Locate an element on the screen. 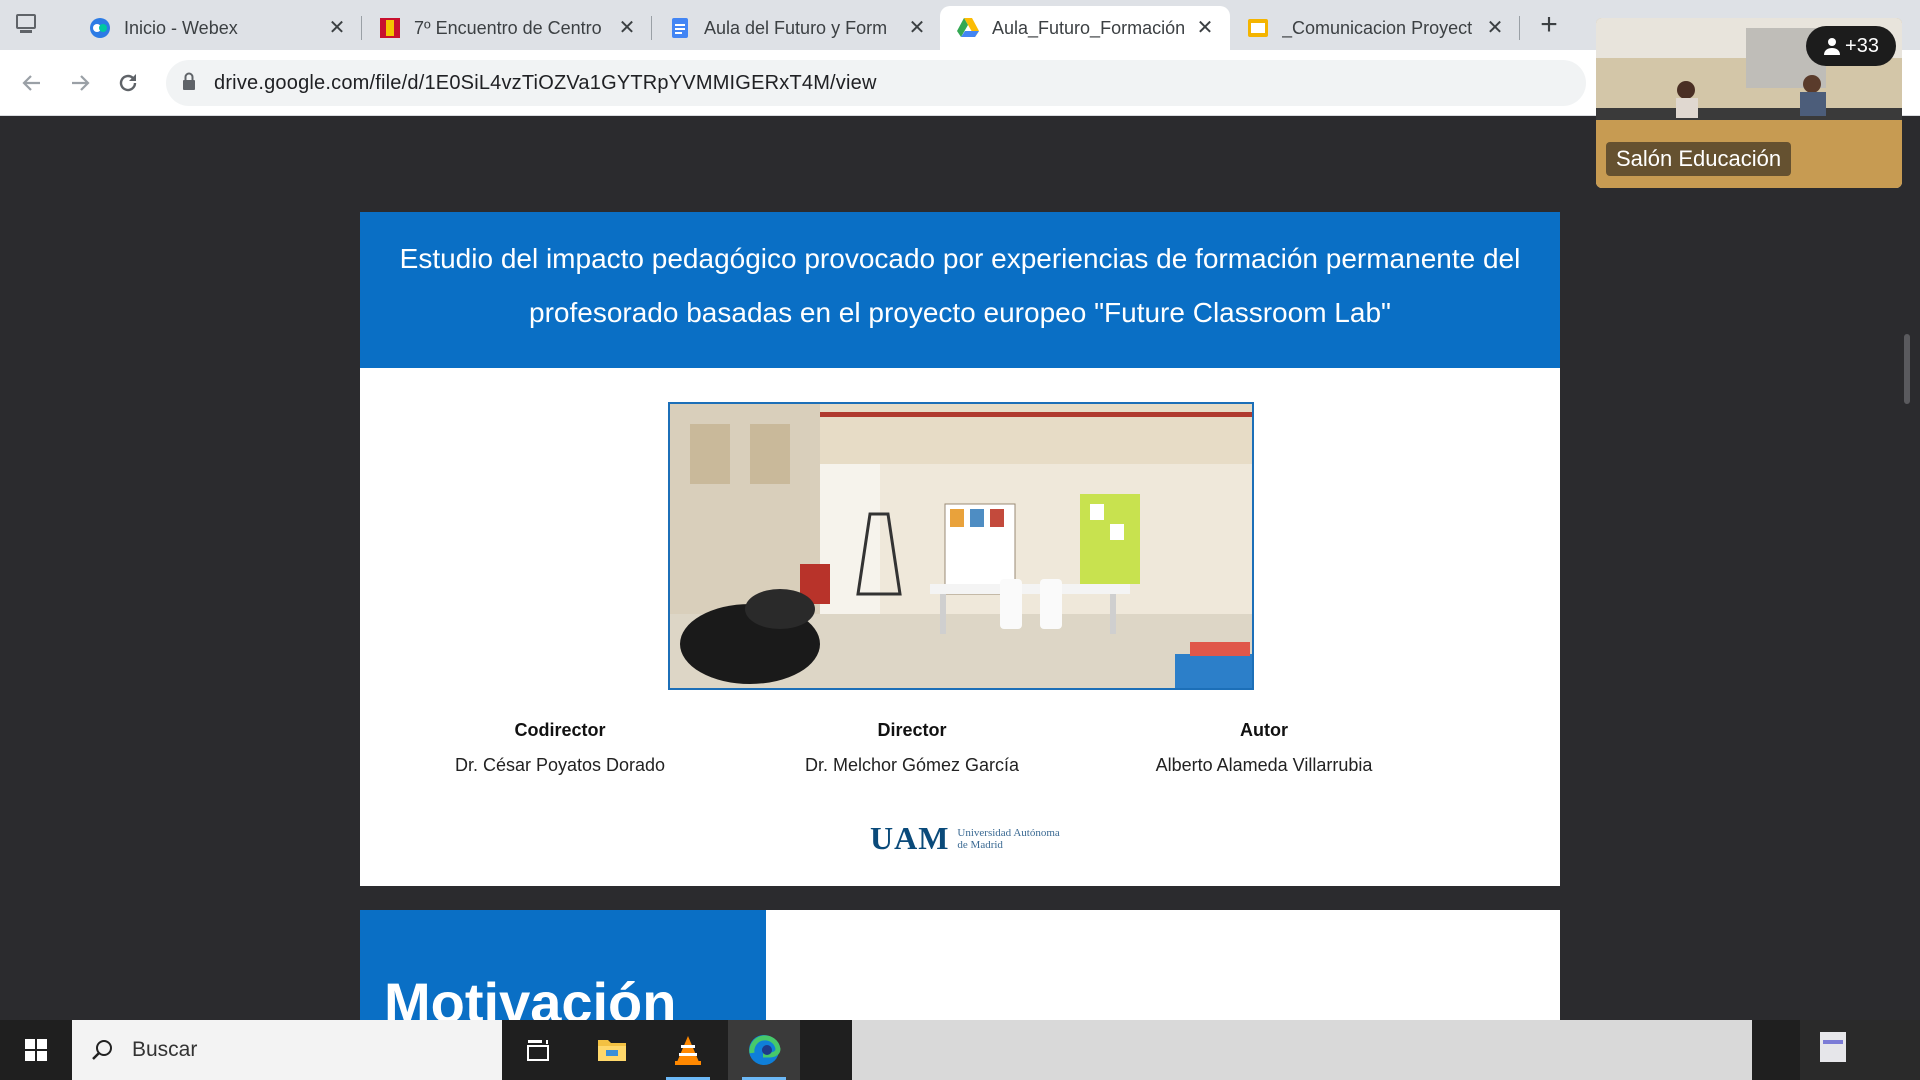  classroom-photo is located at coordinates (961, 546).